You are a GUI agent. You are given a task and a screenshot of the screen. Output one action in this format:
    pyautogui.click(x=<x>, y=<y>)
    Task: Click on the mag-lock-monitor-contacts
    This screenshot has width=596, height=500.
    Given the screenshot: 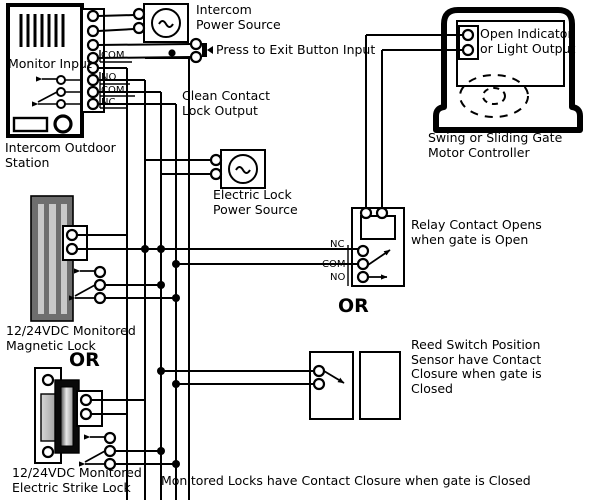 What is the action you would take?
    pyautogui.click(x=88, y=285)
    